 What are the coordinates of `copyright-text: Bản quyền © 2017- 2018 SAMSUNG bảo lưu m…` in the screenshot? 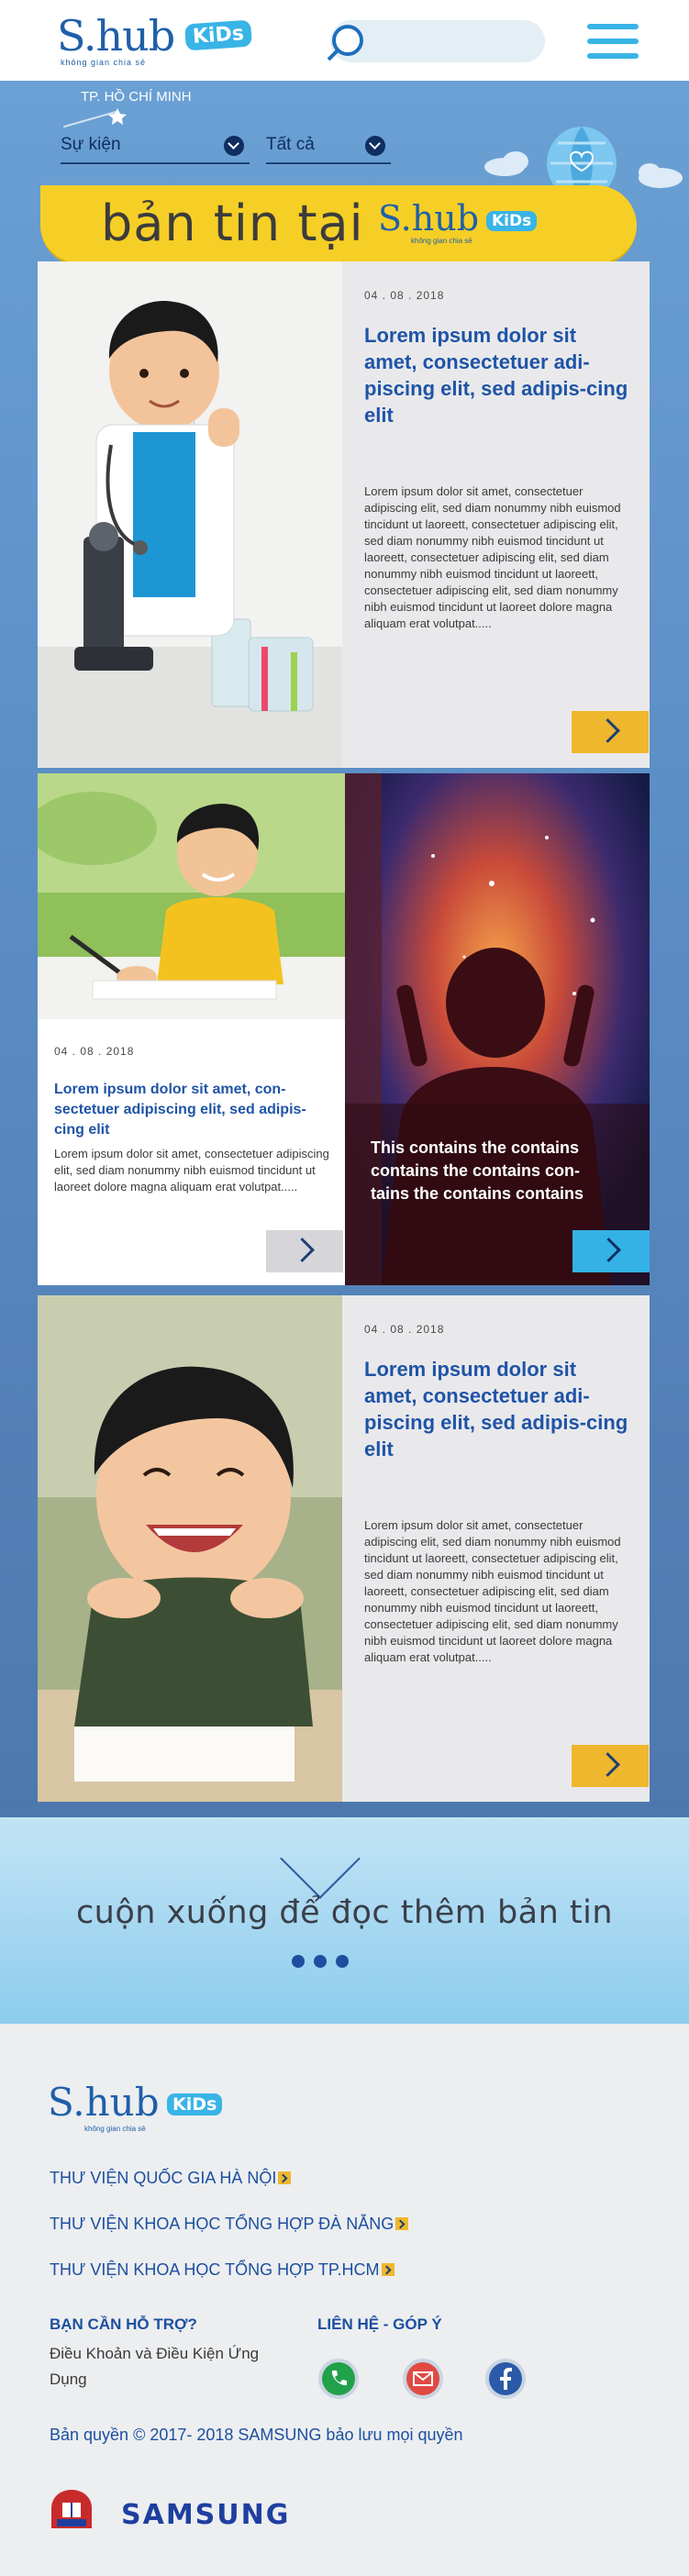 It's located at (256, 2435).